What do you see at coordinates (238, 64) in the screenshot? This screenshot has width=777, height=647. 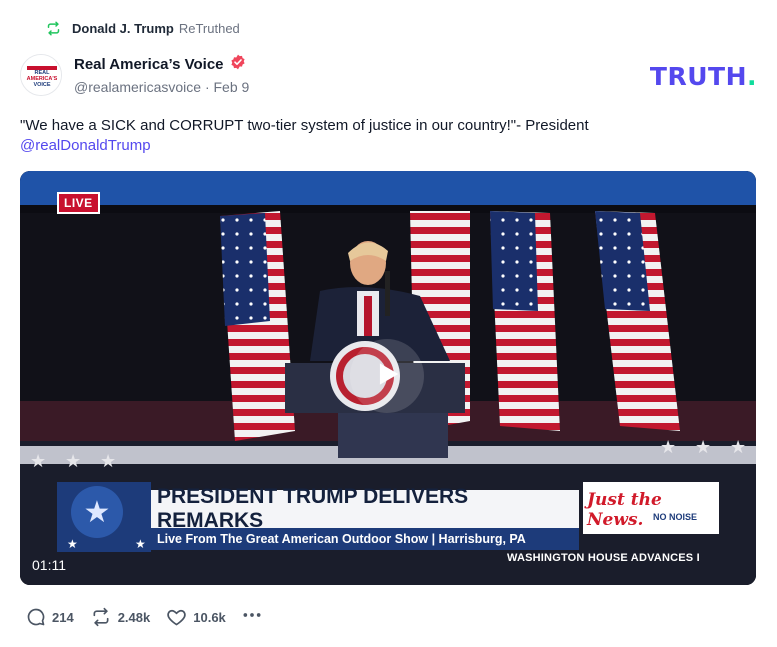 I see `verified-badge-icon` at bounding box center [238, 64].